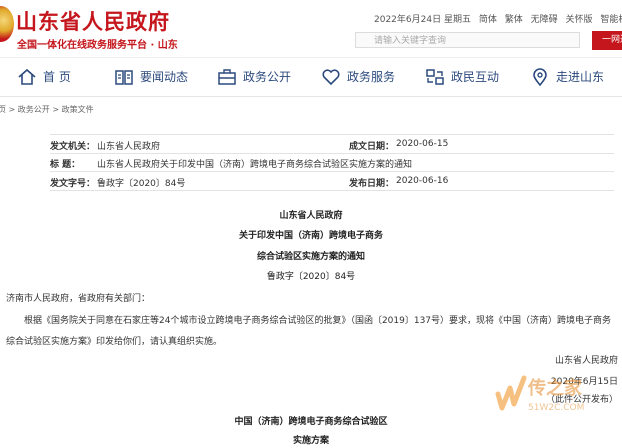  I want to click on link-simplified: 简体, so click(488, 20).